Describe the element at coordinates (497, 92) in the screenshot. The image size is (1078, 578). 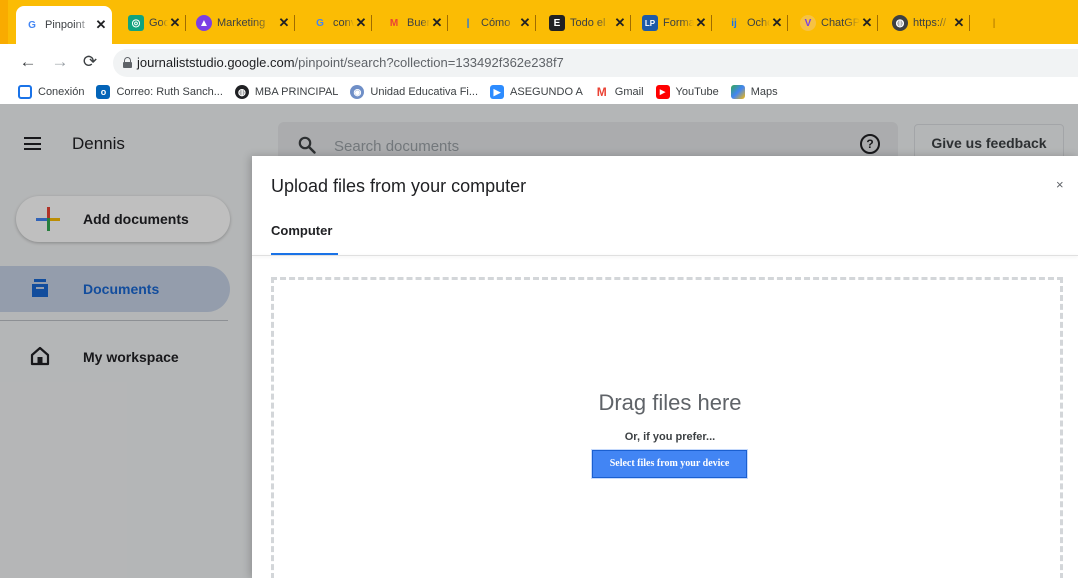
I see `zoom-icon: ▶` at that location.